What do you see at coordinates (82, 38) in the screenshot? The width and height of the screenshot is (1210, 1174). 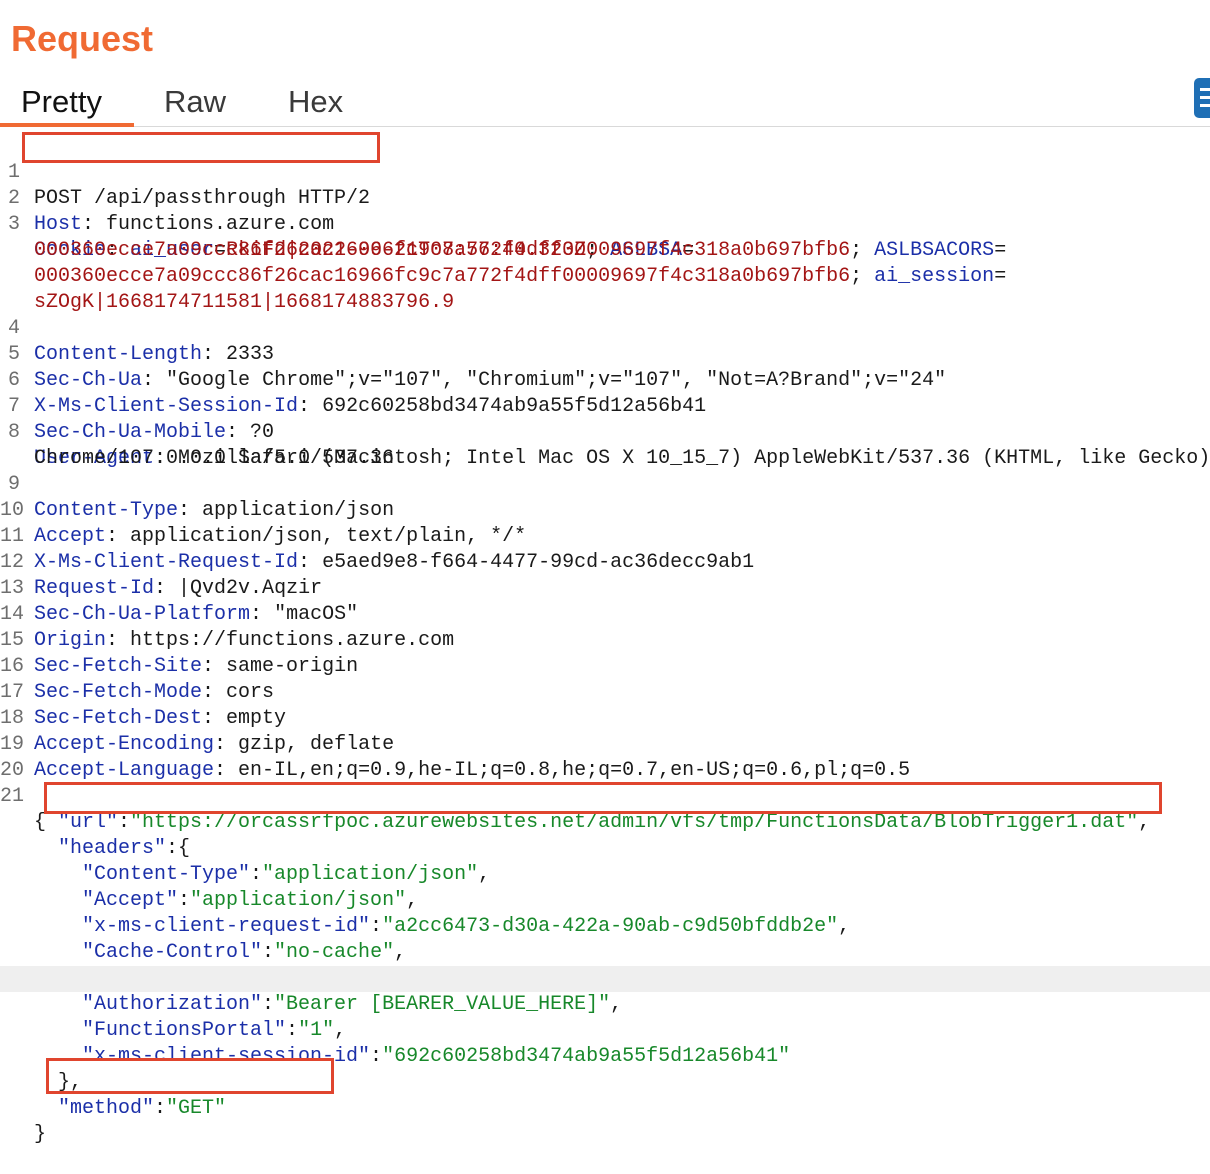 I see `panel-title: Request` at bounding box center [82, 38].